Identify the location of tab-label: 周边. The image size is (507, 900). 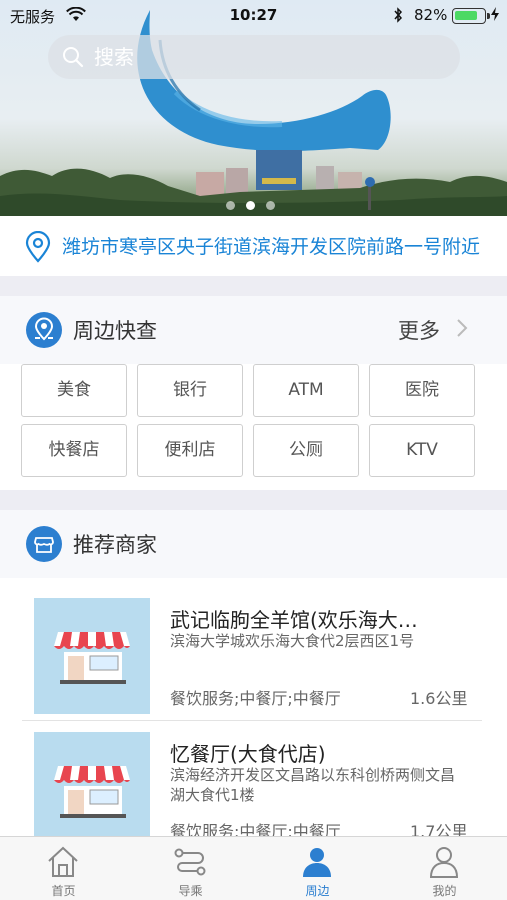
(317, 891).